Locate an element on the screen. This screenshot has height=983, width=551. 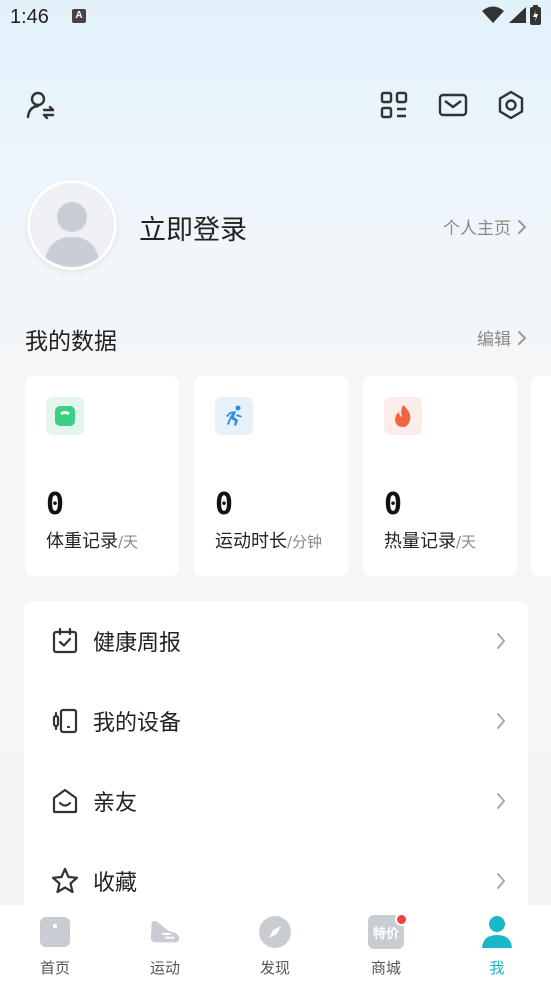
homepage-label: 个人主页 is located at coordinates (477, 229).